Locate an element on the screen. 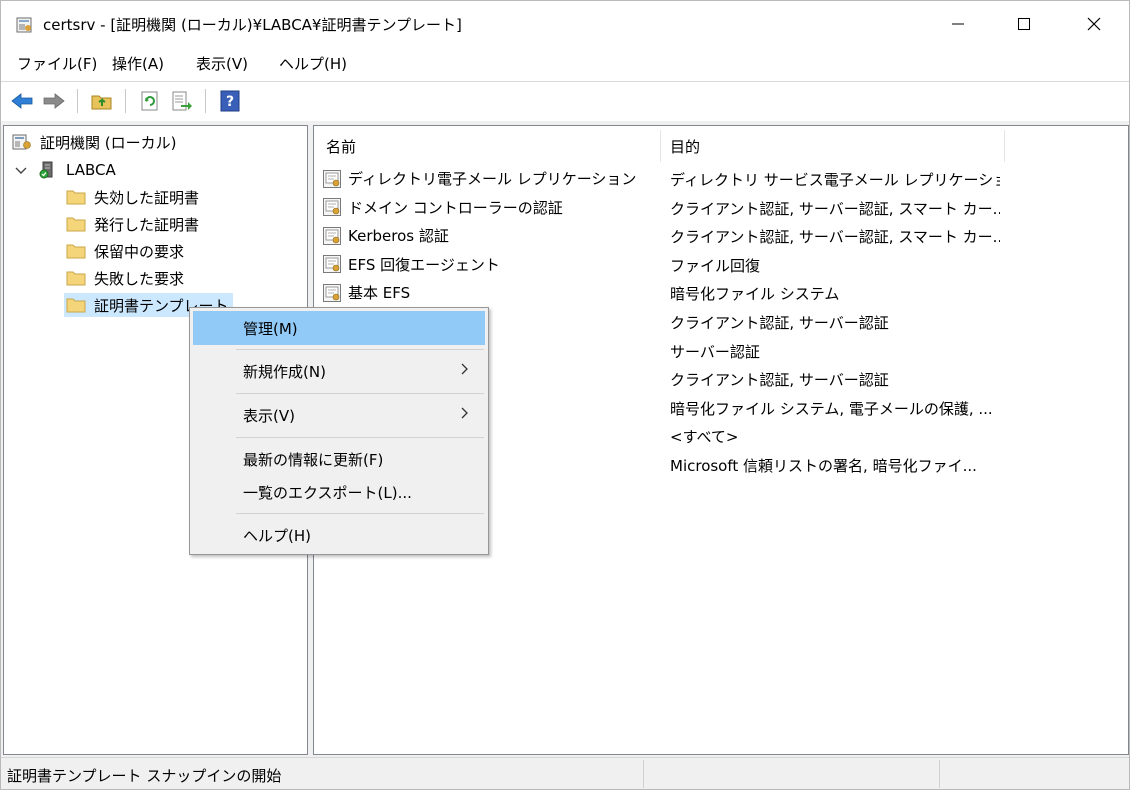 This screenshot has width=1130, height=790. certsrv-app-icon is located at coordinates (25, 25).